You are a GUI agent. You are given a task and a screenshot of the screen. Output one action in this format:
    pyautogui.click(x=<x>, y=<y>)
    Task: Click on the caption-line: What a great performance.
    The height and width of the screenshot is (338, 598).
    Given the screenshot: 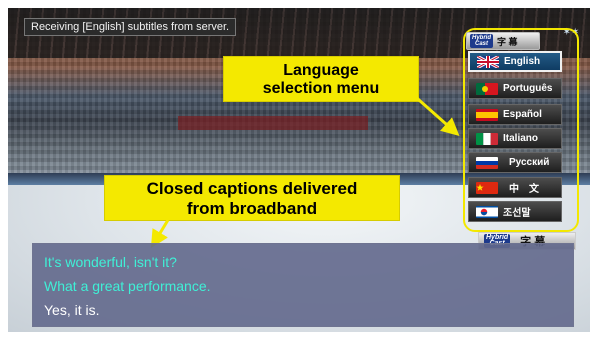 What is the action you would take?
    pyautogui.click(x=127, y=286)
    